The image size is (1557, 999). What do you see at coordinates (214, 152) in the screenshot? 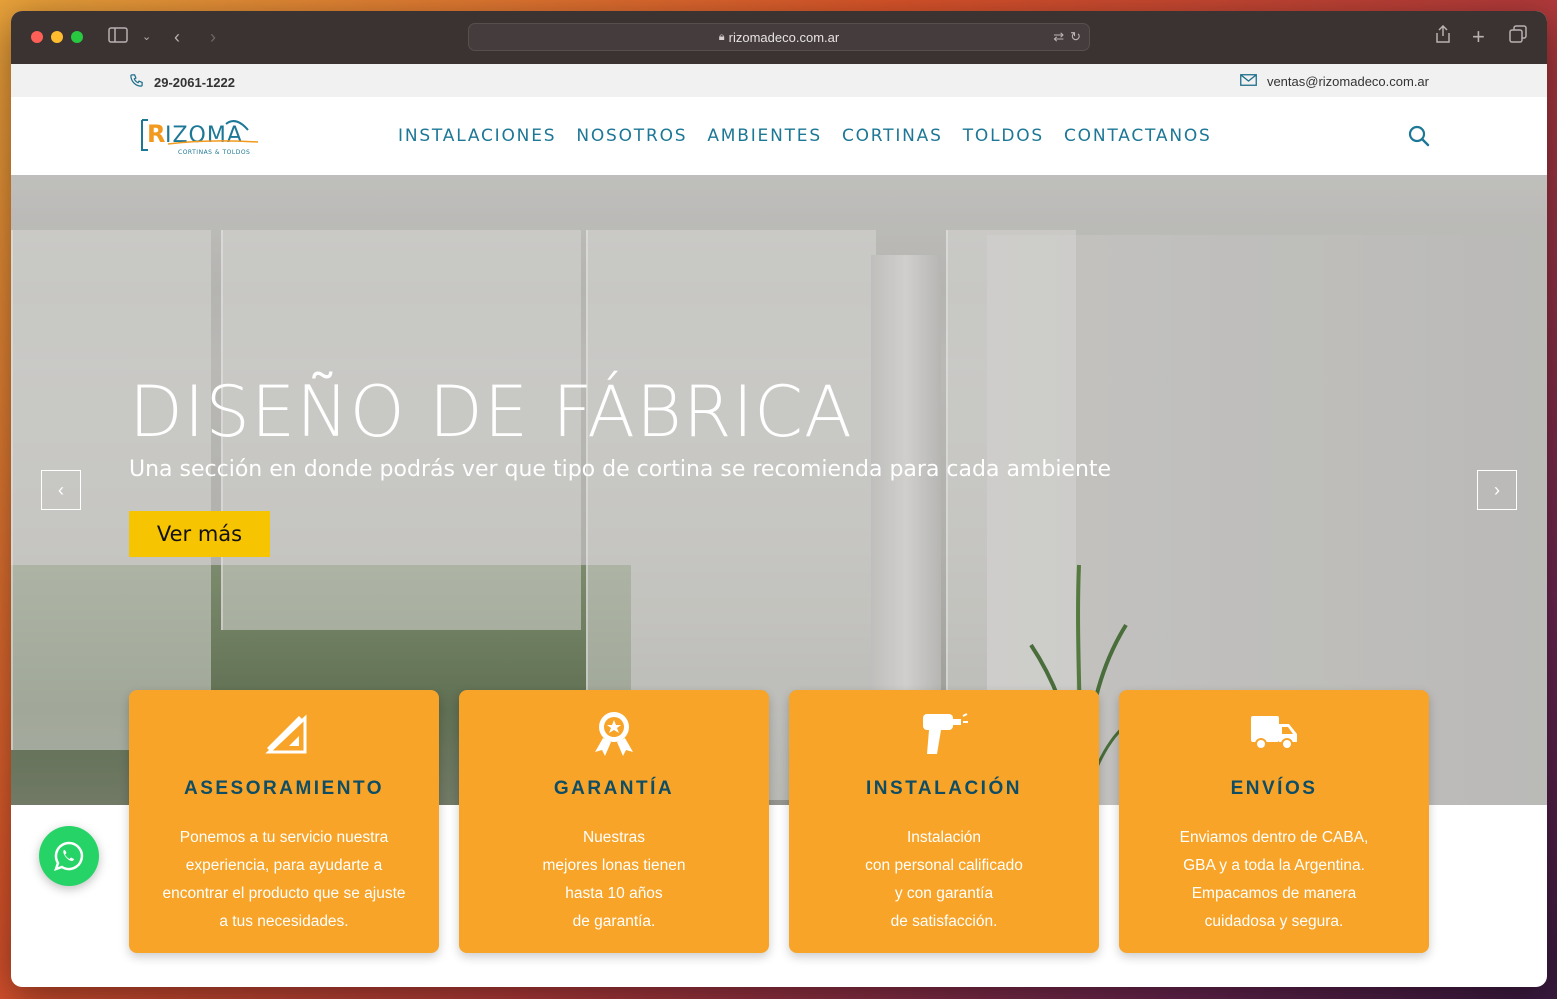
I see `logo-tagline: CORTINAS & TOLDOS` at bounding box center [214, 152].